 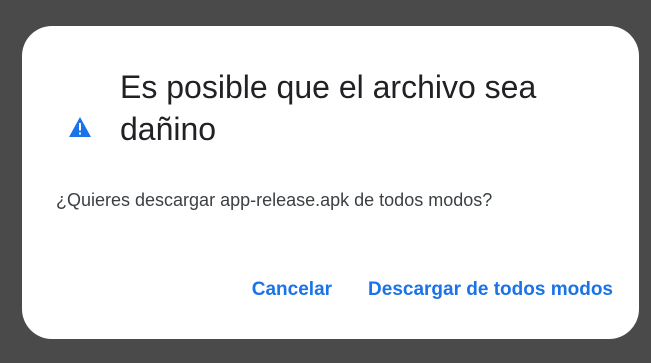 I want to click on dialog-actions: Cancelar Descargar de todos modos, so click(x=432, y=290).